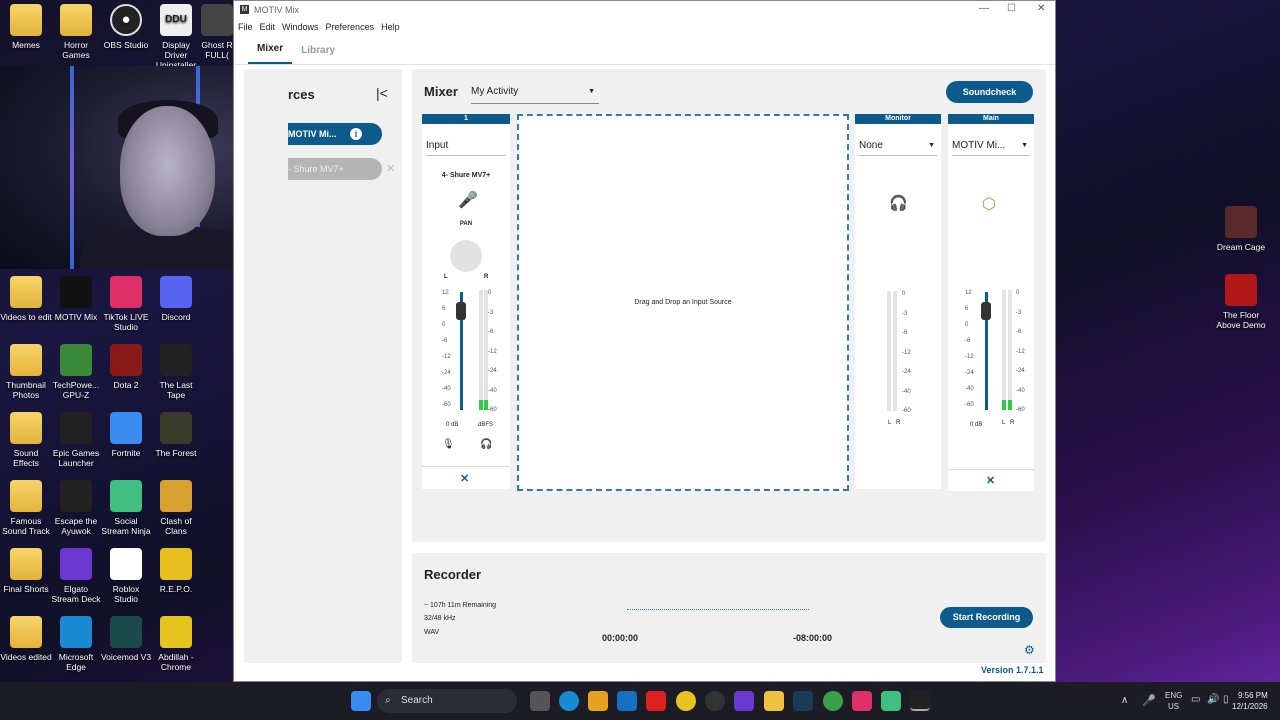 Image resolution: width=1280 pixels, height=720 pixels. What do you see at coordinates (833, 701) in the screenshot?
I see `chrome-profile-icon` at bounding box center [833, 701].